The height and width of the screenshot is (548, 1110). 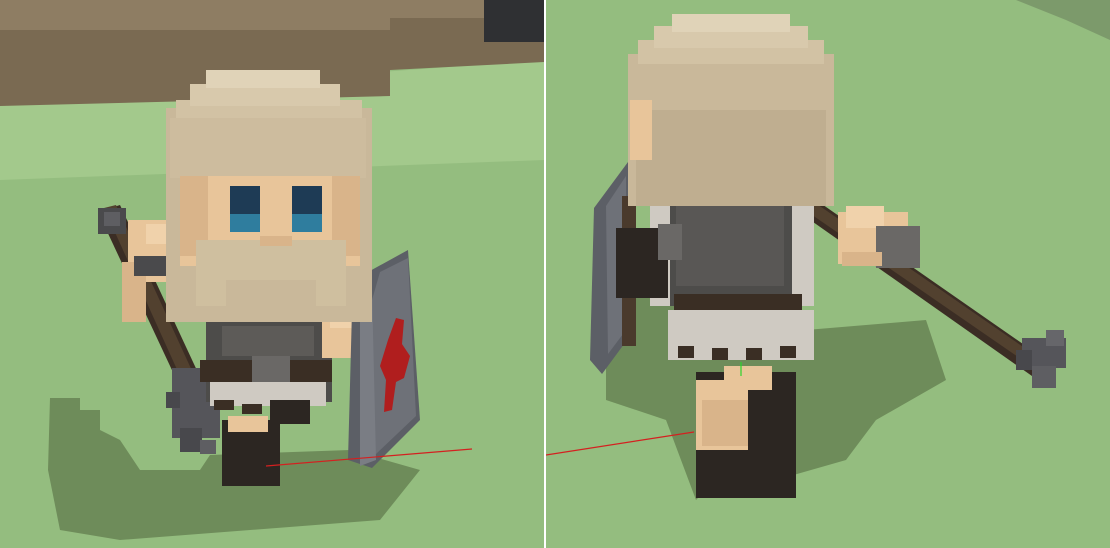 I want to click on dark-block, so click(x=514, y=21).